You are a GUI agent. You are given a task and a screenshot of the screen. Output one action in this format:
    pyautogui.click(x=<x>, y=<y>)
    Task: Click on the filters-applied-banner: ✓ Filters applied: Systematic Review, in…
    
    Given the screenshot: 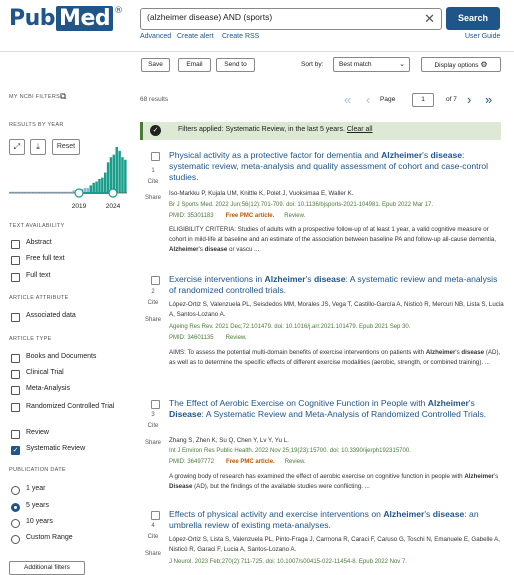 What is the action you would take?
    pyautogui.click(x=320, y=131)
    